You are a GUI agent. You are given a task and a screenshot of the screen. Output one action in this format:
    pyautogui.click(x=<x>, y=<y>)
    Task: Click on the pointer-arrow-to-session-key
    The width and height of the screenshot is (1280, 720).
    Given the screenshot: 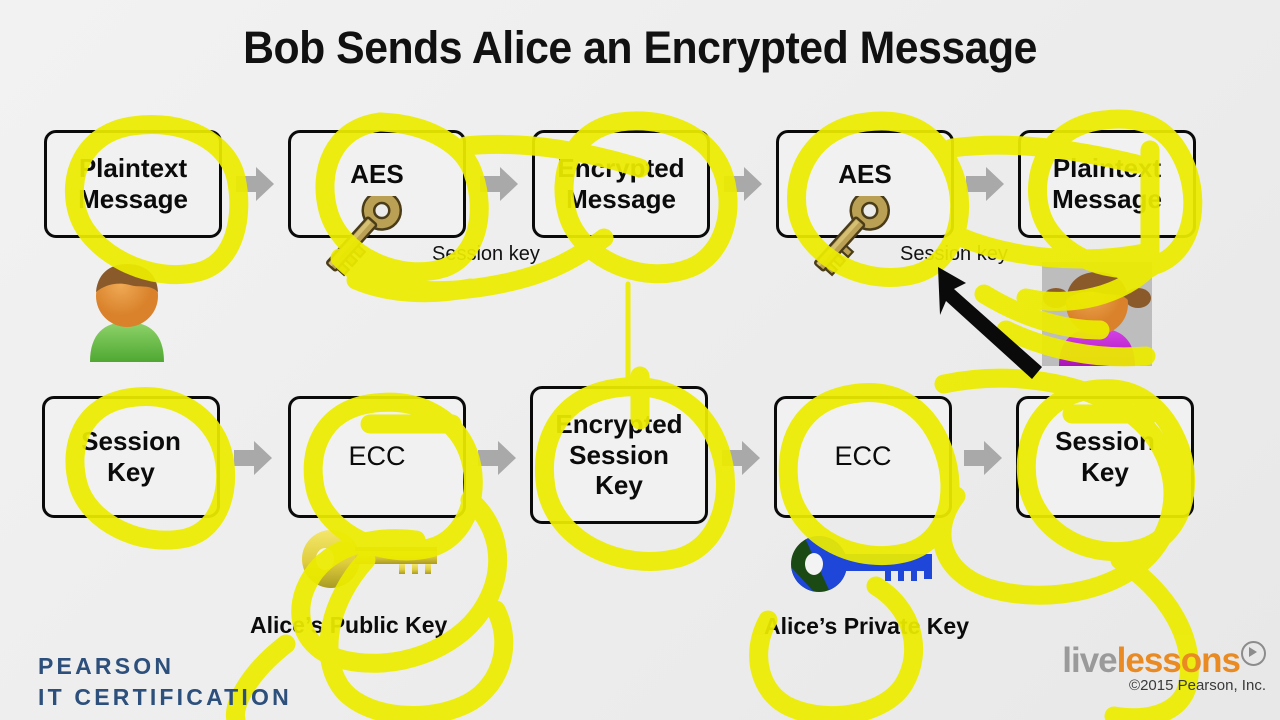 What is the action you would take?
    pyautogui.click(x=985, y=320)
    